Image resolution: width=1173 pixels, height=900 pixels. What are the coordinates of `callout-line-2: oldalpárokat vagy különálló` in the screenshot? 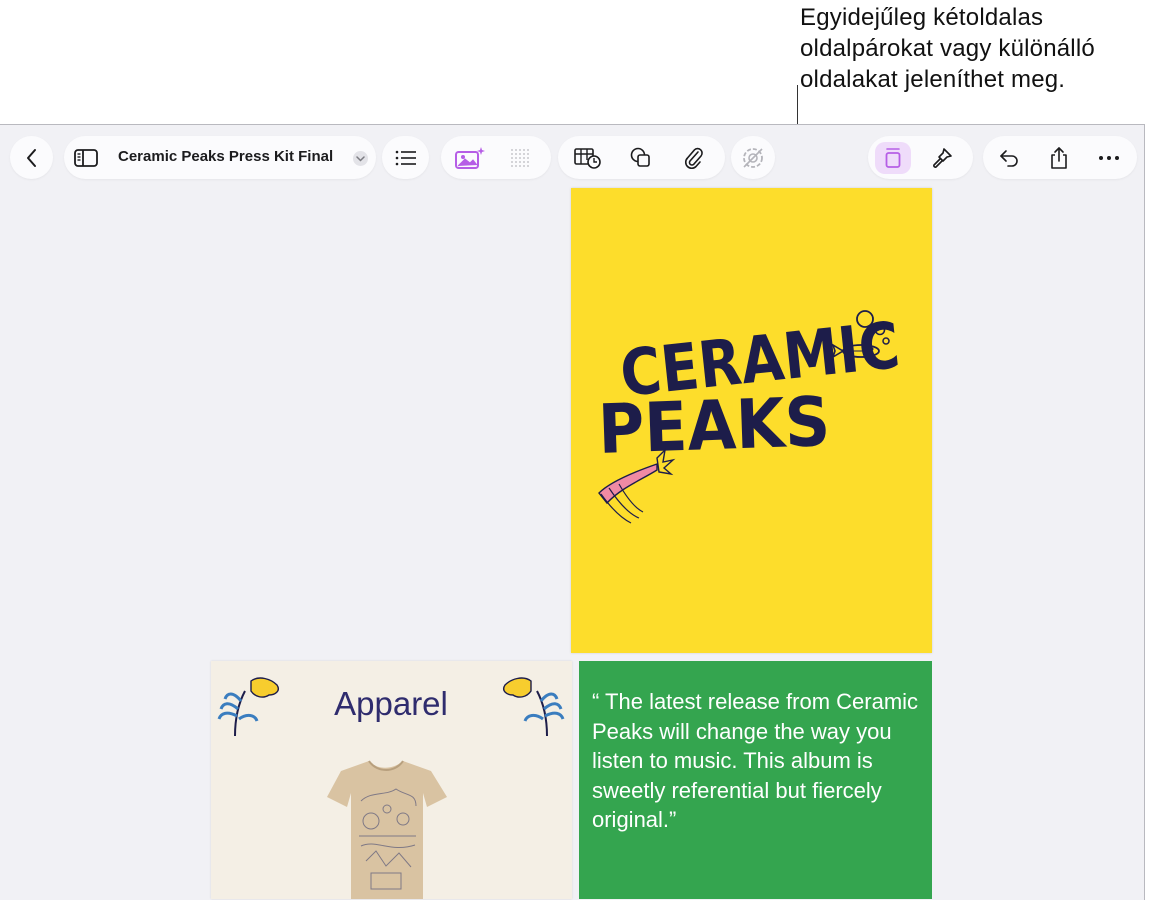 It's located at (947, 48).